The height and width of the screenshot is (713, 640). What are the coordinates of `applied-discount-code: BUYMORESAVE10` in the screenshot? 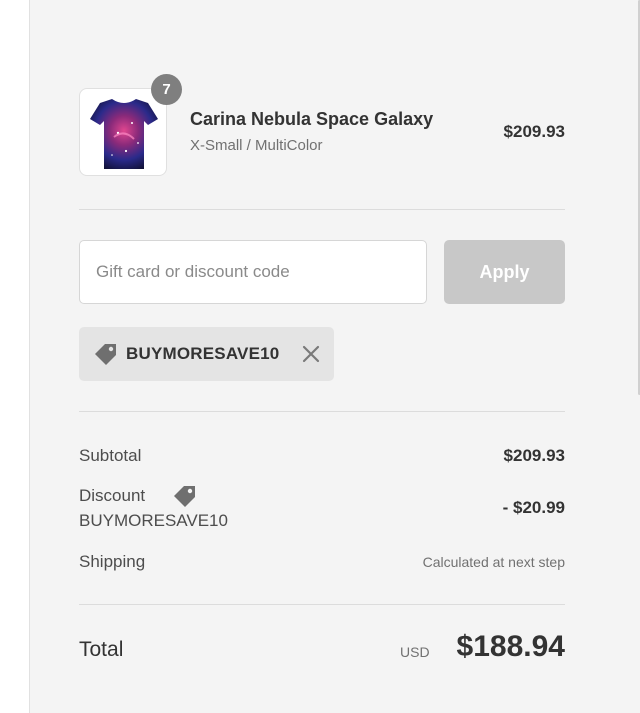 It's located at (203, 353).